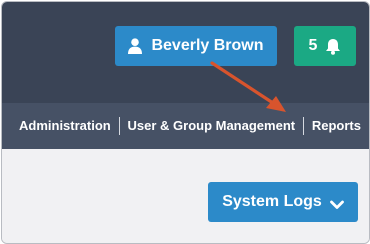 This screenshot has height=244, width=370. What do you see at coordinates (333, 46) in the screenshot?
I see `bell-icon` at bounding box center [333, 46].